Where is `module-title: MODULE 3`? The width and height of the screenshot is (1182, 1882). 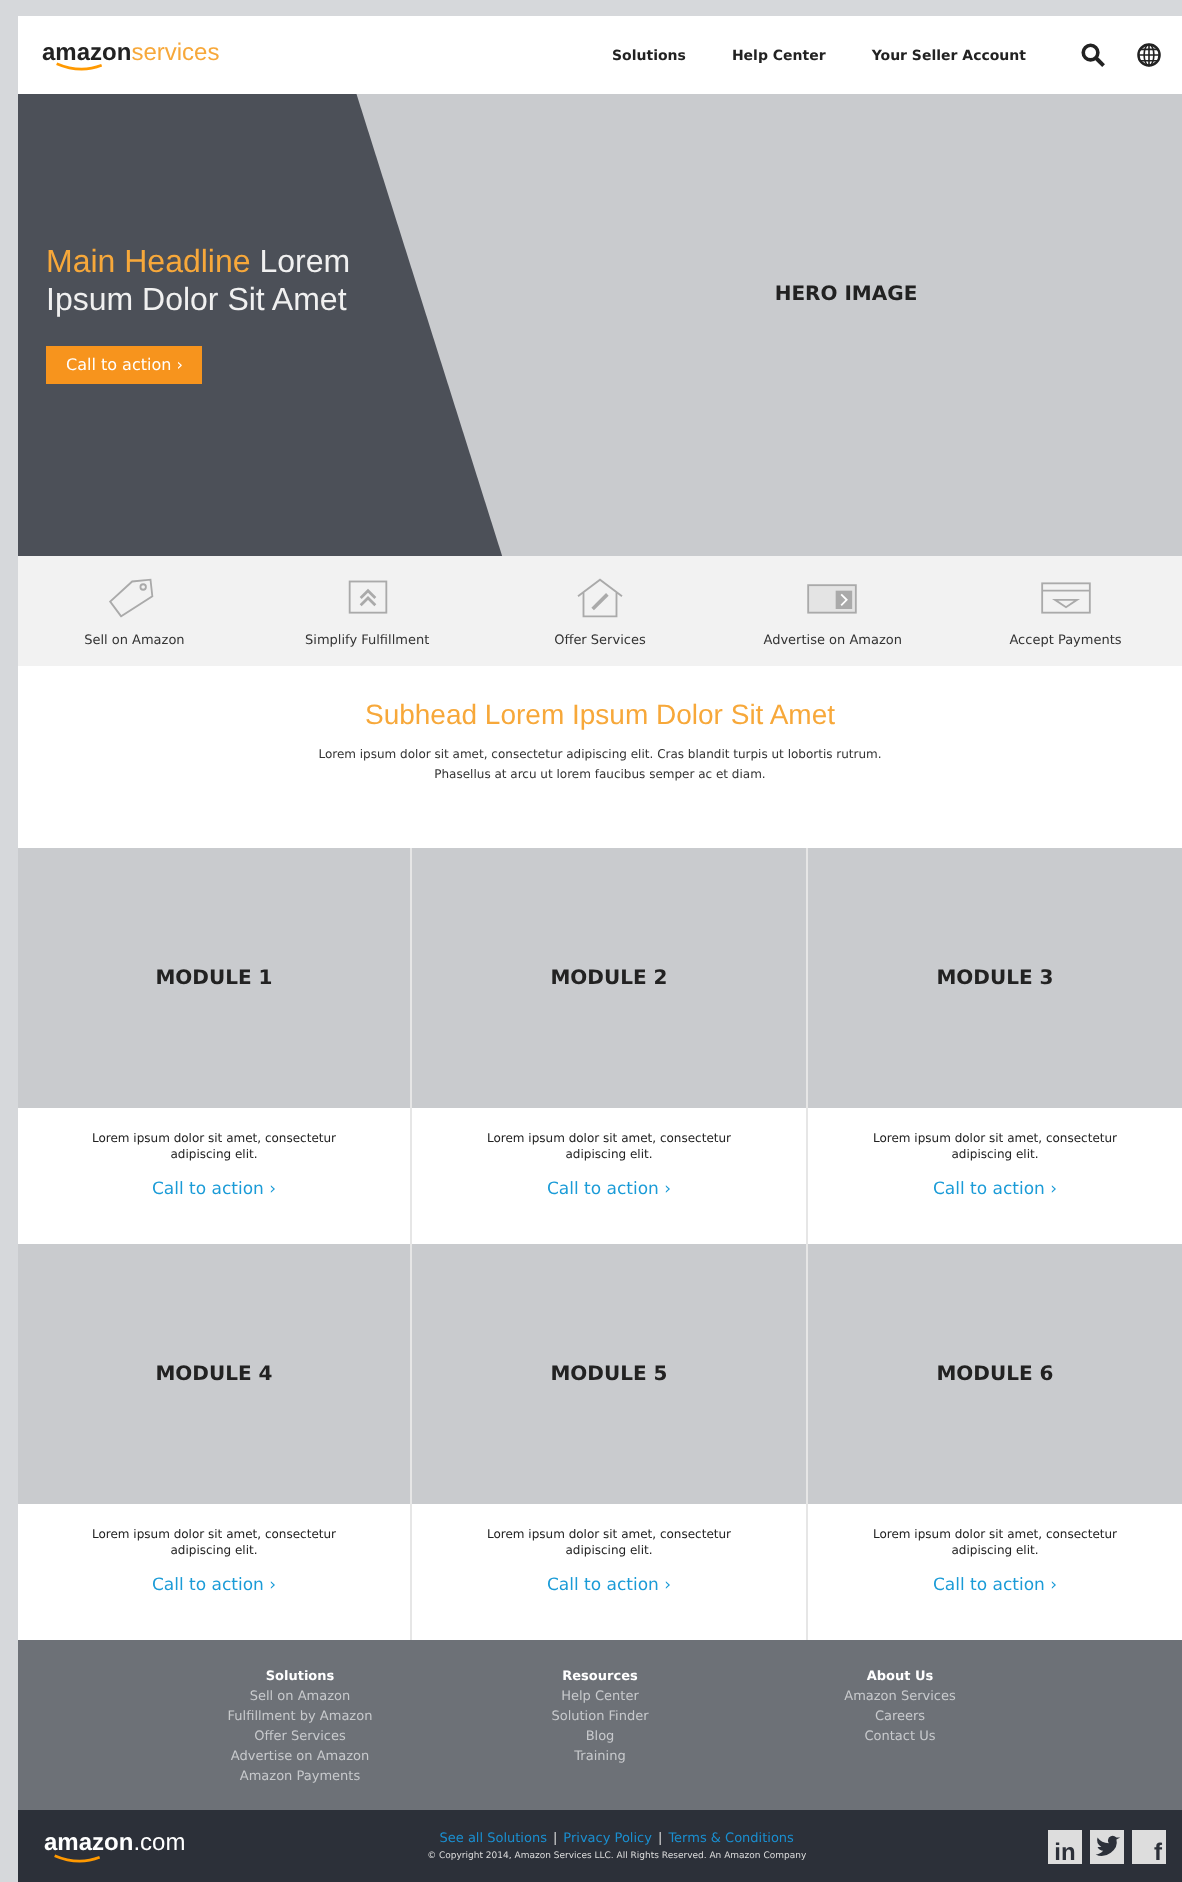
module-title: MODULE 3 is located at coordinates (995, 978).